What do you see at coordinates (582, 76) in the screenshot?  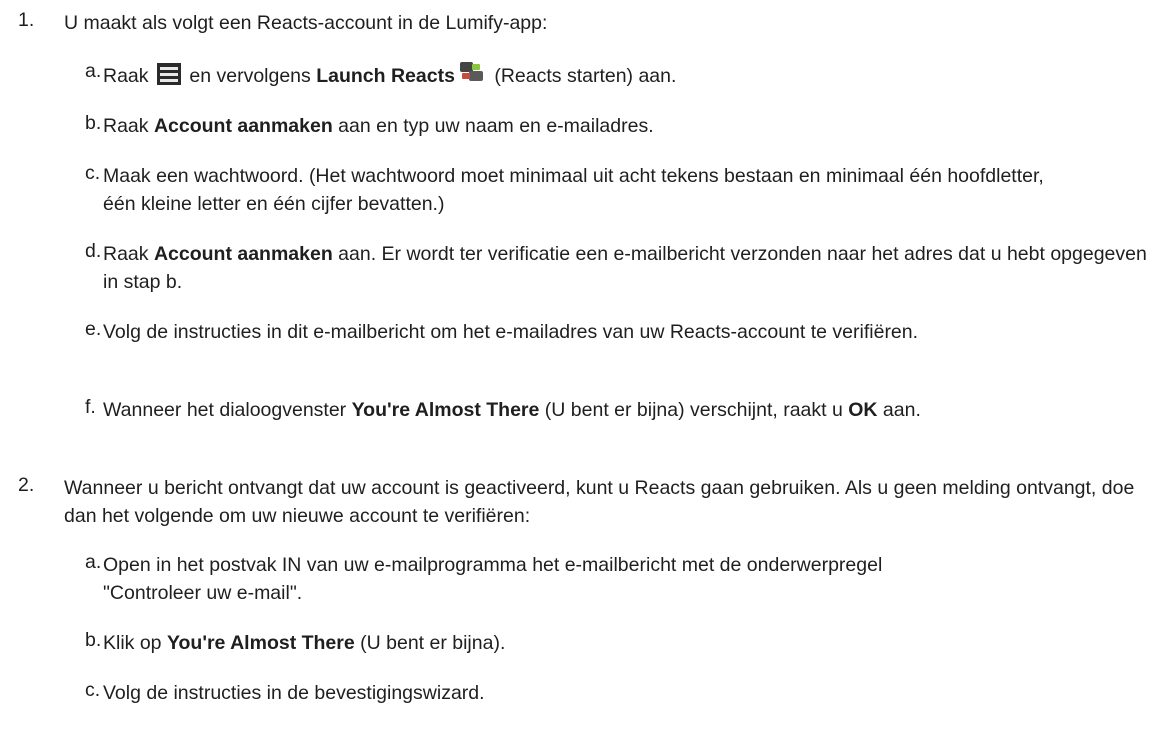 I see `substep-text: (Reacts starten) aan.` at bounding box center [582, 76].